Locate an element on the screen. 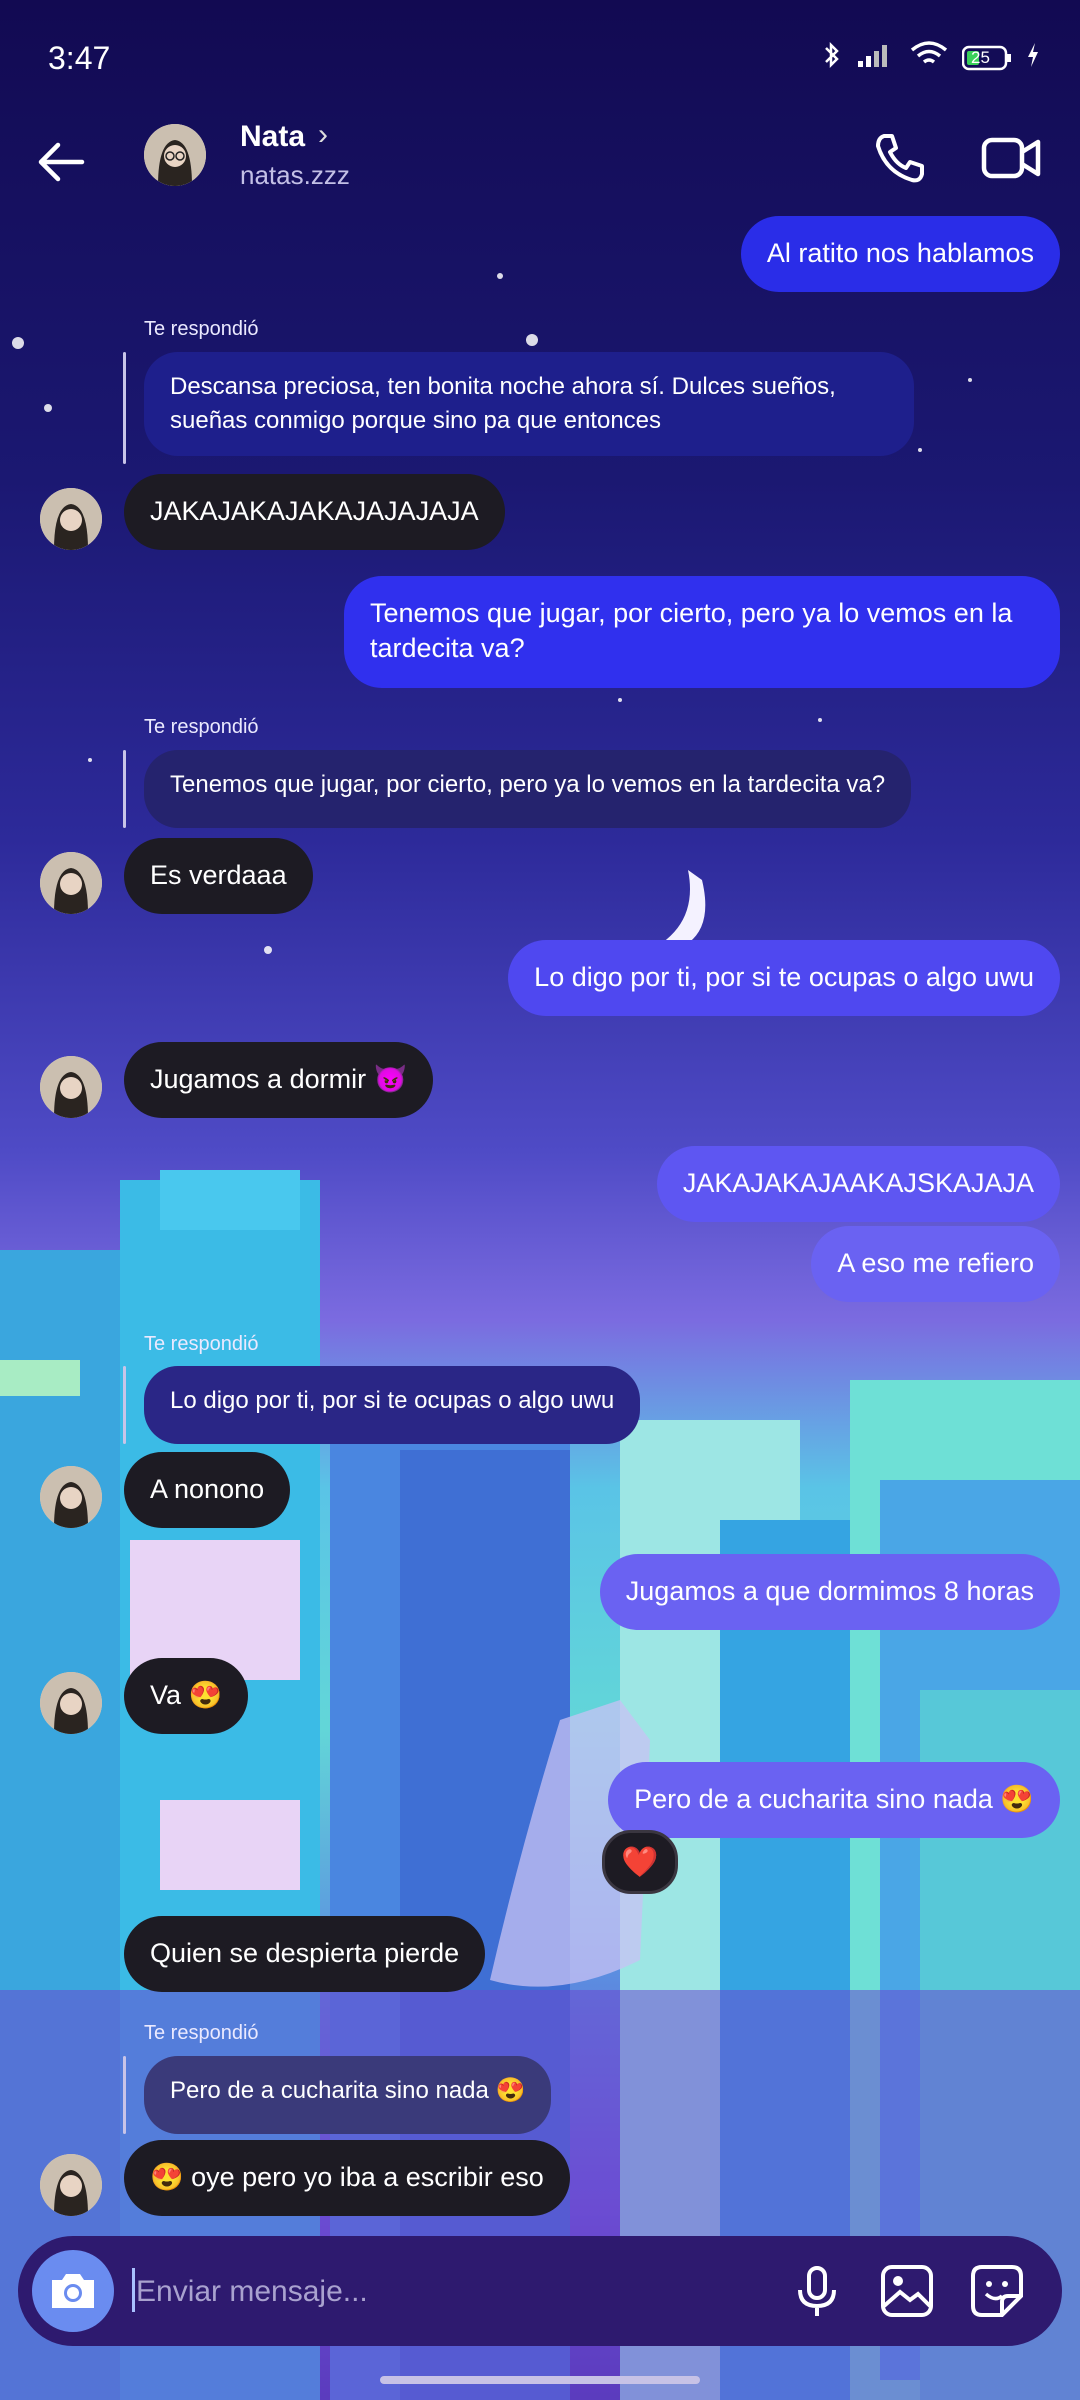 The height and width of the screenshot is (2400, 1080). battery-icon: 25 is located at coordinates (986, 58).